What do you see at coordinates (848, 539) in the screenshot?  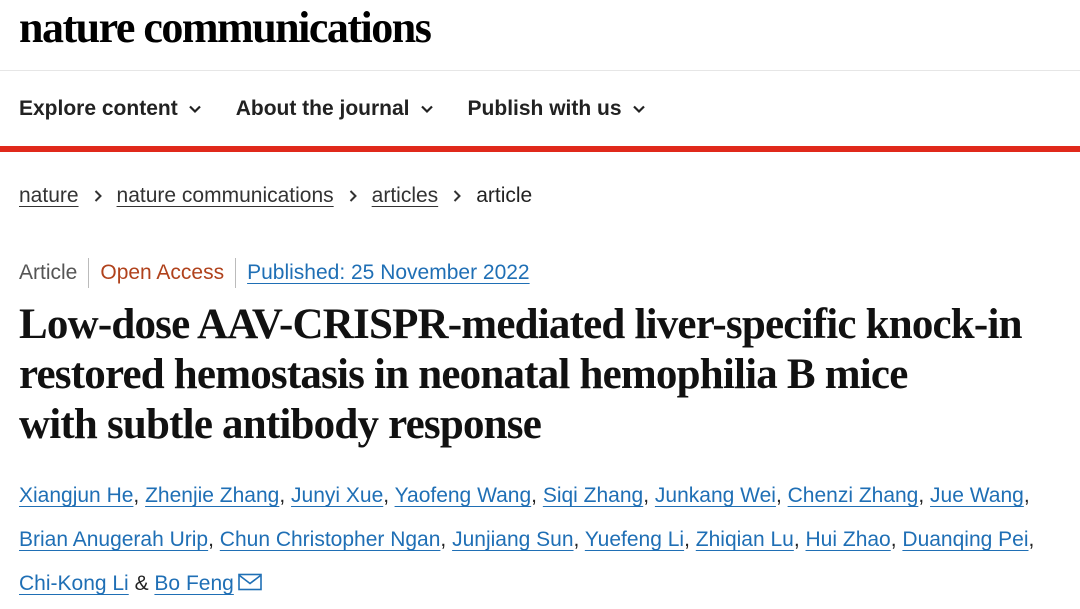 I see `author-link: Hui Zhao` at bounding box center [848, 539].